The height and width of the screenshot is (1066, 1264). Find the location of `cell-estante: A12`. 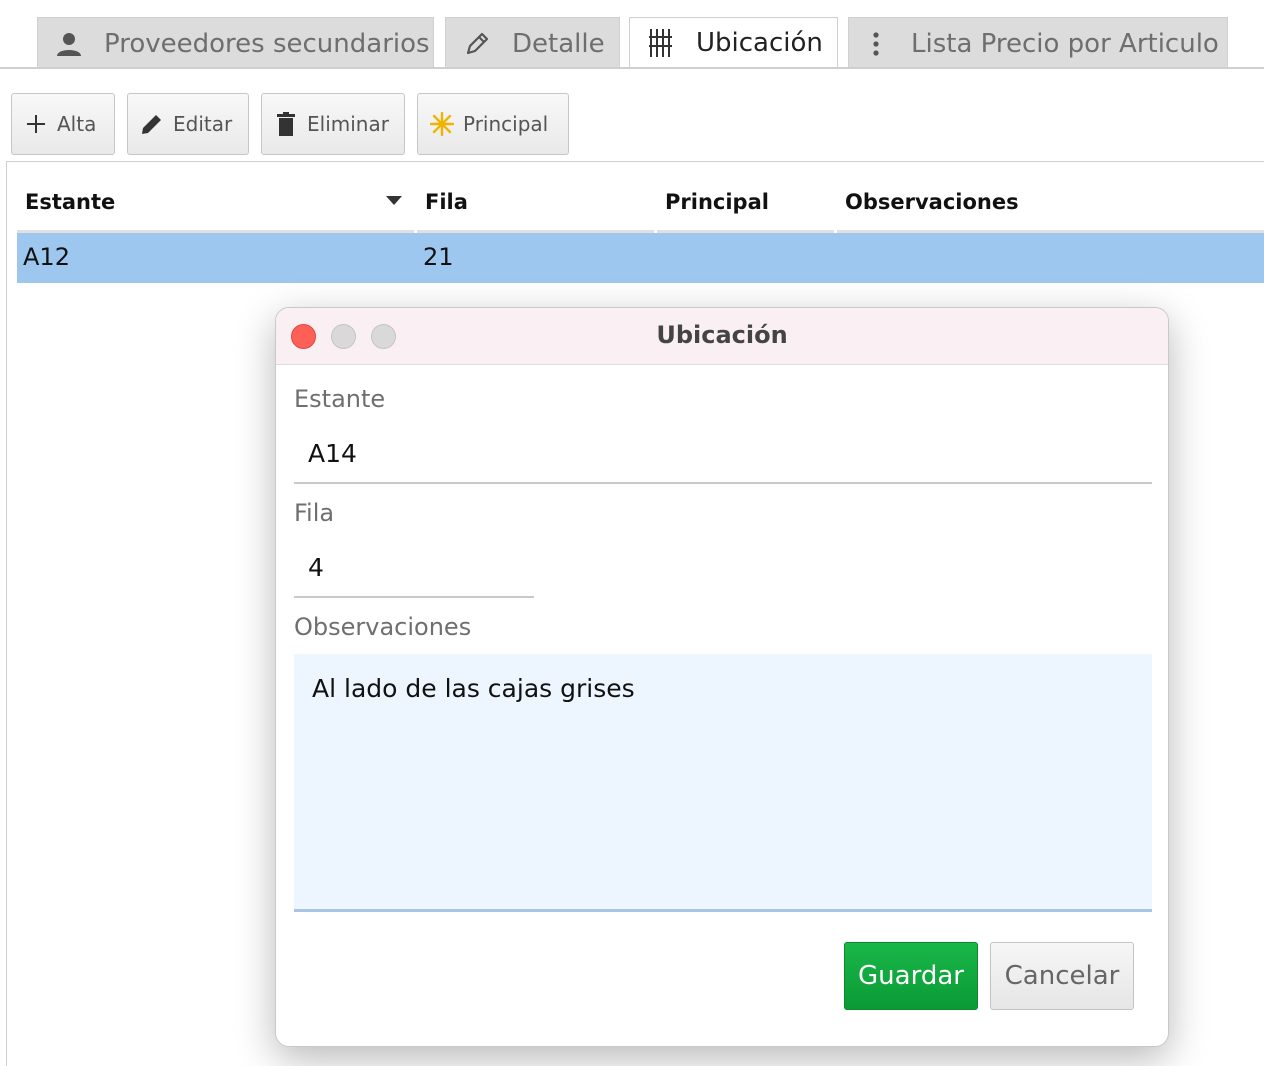

cell-estante: A12 is located at coordinates (46, 257).